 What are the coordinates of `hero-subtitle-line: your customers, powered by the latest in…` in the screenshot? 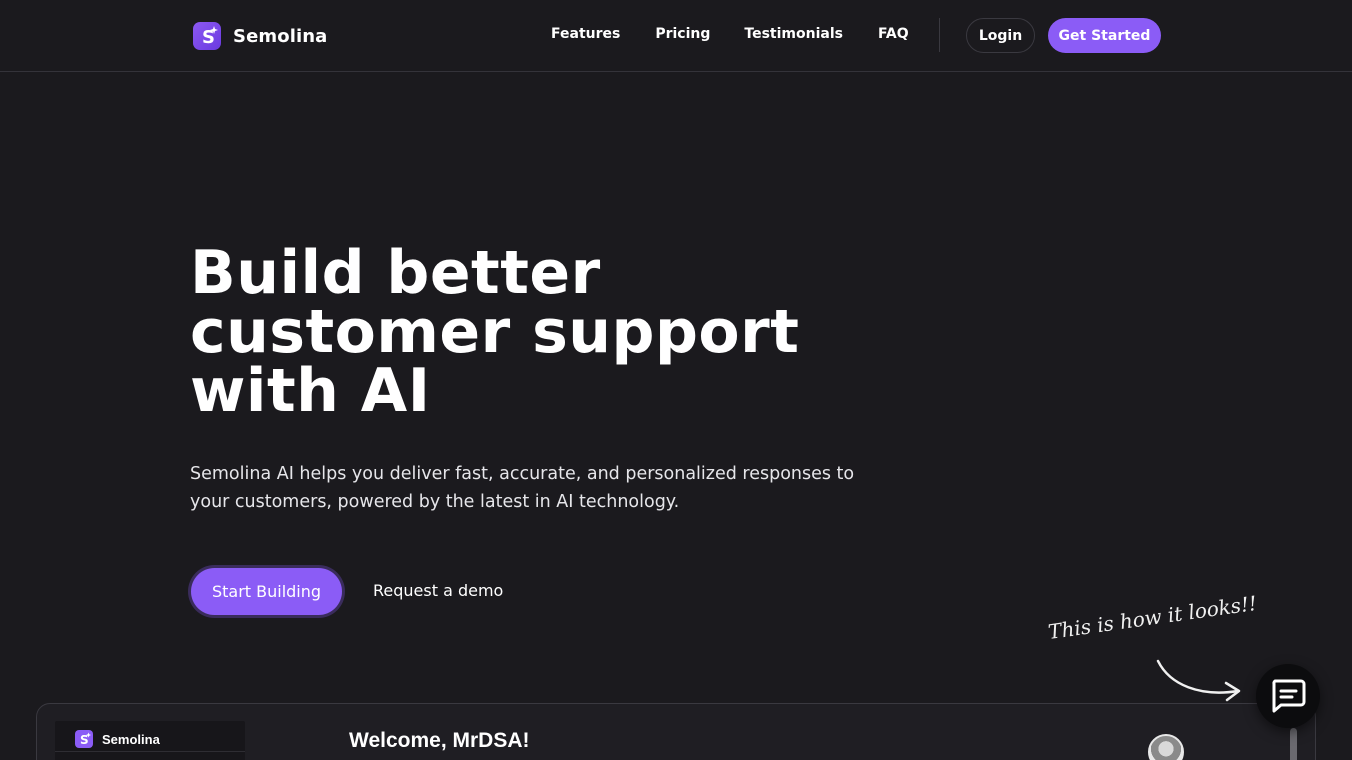 It's located at (435, 502).